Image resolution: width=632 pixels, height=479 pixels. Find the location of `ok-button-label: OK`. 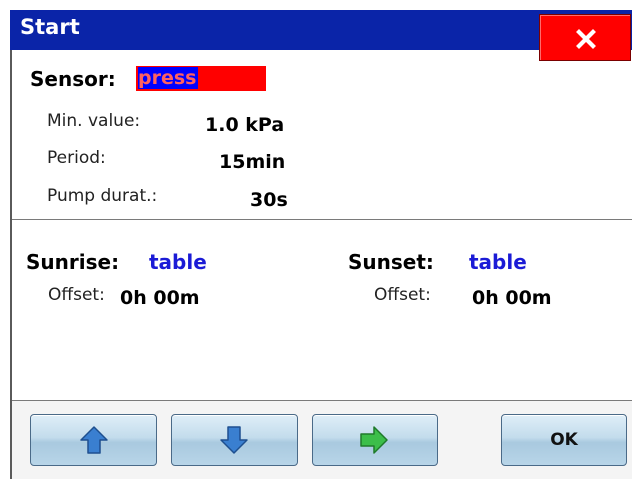

ok-button-label: OK is located at coordinates (564, 440).